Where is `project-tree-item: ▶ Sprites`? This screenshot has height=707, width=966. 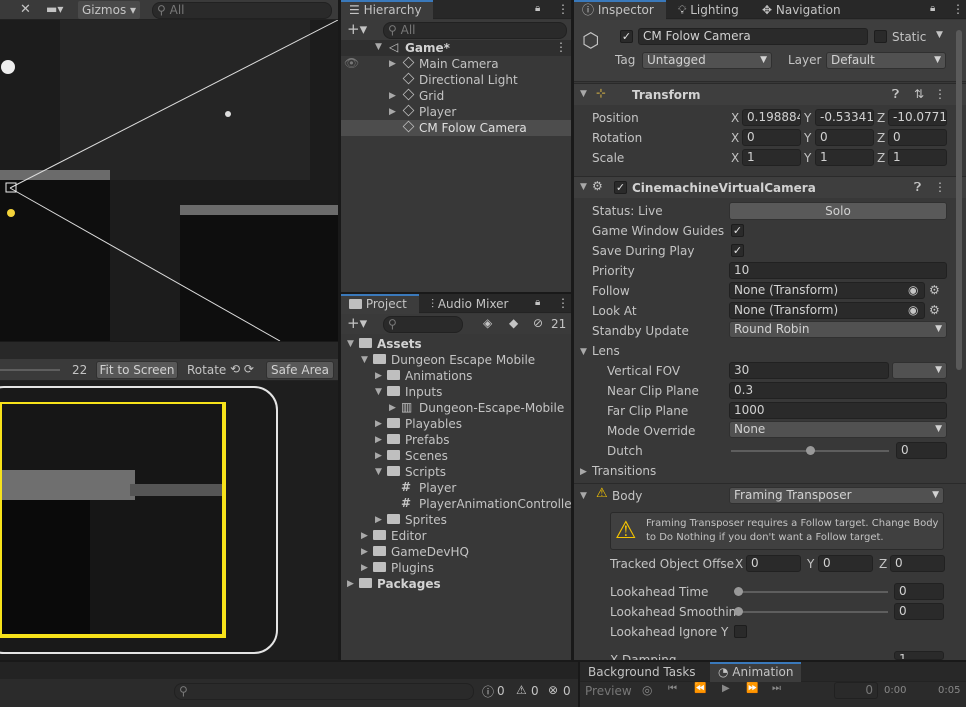 project-tree-item: ▶ Sprites is located at coordinates (456, 520).